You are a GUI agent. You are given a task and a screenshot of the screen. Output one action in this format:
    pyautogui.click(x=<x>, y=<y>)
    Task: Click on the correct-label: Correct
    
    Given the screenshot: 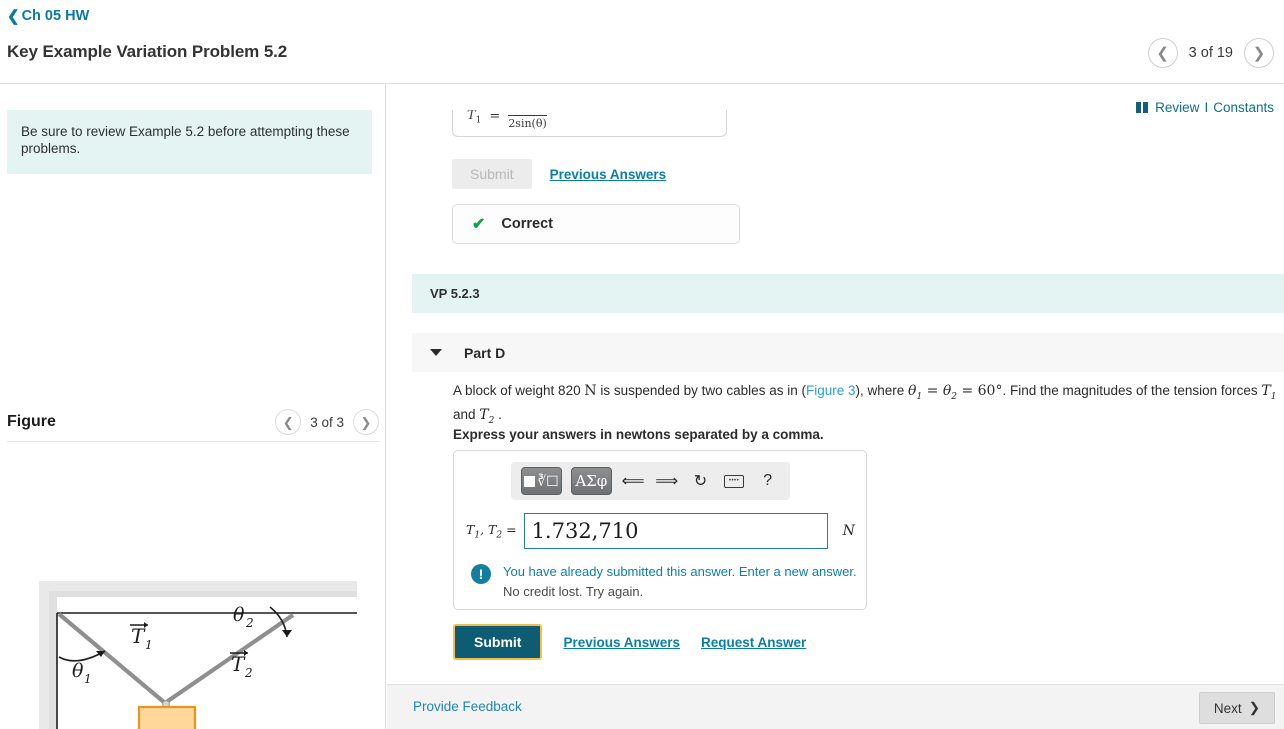 What is the action you would take?
    pyautogui.click(x=527, y=224)
    